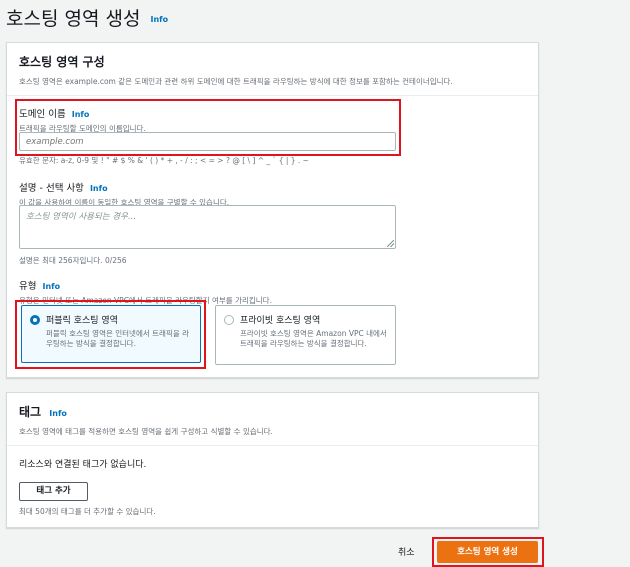 This screenshot has width=630, height=567. What do you see at coordinates (73, 260) in the screenshot?
I see `description-constraint: 설명은 최대 256자입니다. 0/256` at bounding box center [73, 260].